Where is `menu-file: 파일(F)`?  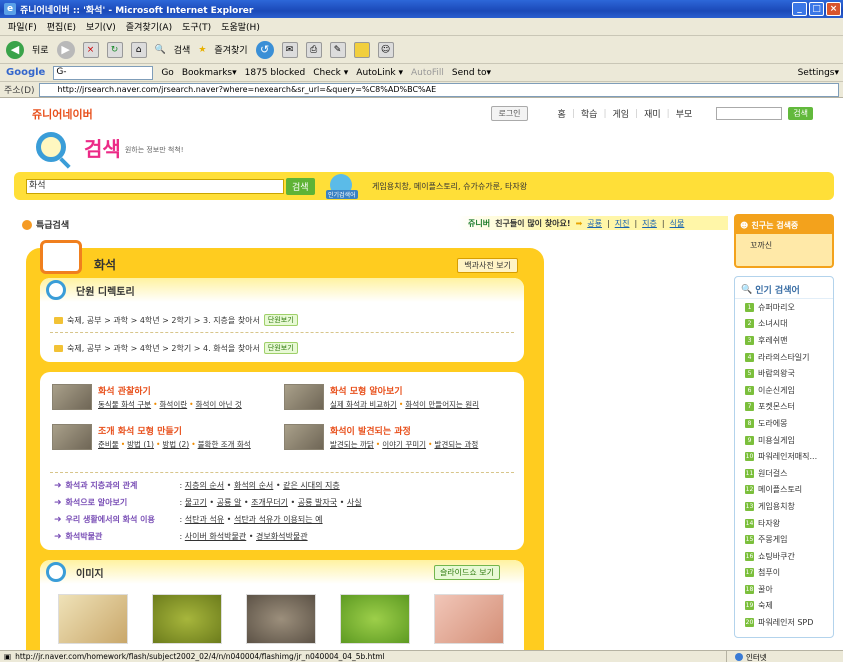 menu-file: 파일(F) is located at coordinates (22, 26).